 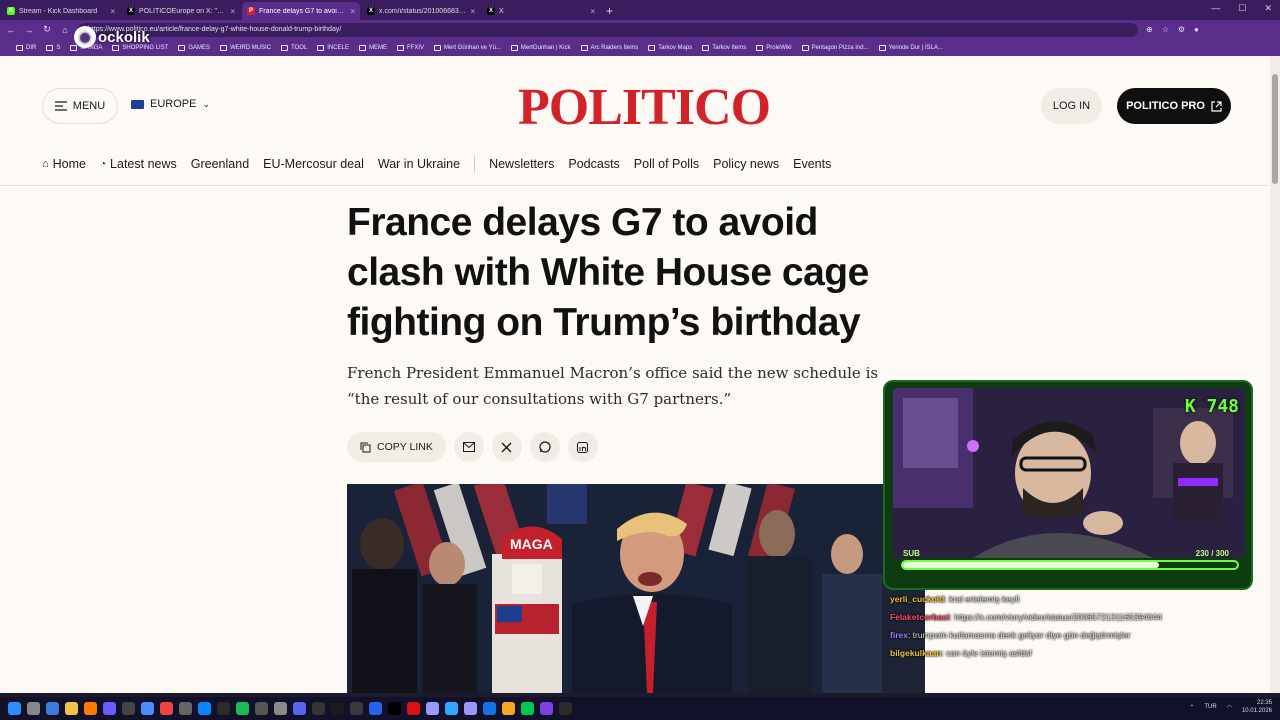 I want to click on scrollbar-thumb, so click(x=1275, y=129).